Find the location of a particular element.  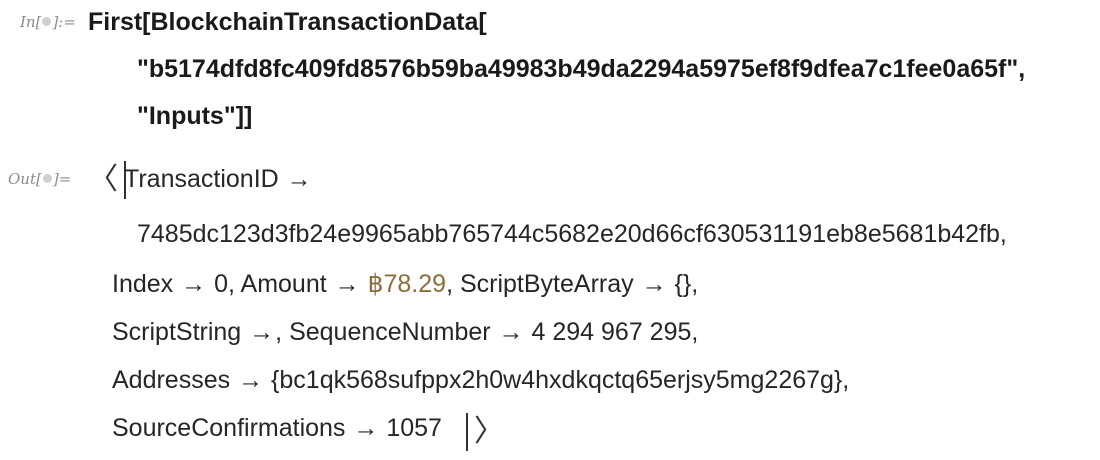

close-angle-bracket: 〉 is located at coordinates (489, 431).